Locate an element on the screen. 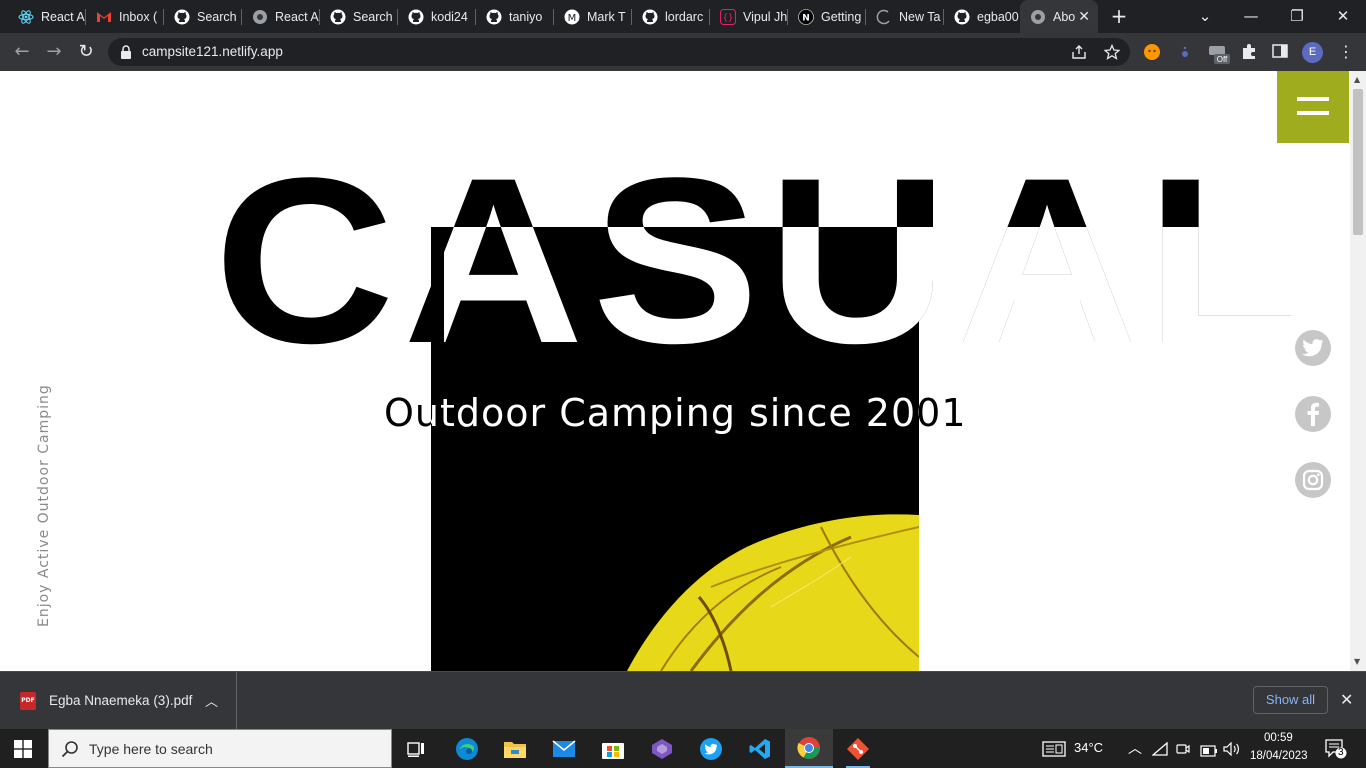 The height and width of the screenshot is (768, 1366). loading-icon is located at coordinates (884, 17).